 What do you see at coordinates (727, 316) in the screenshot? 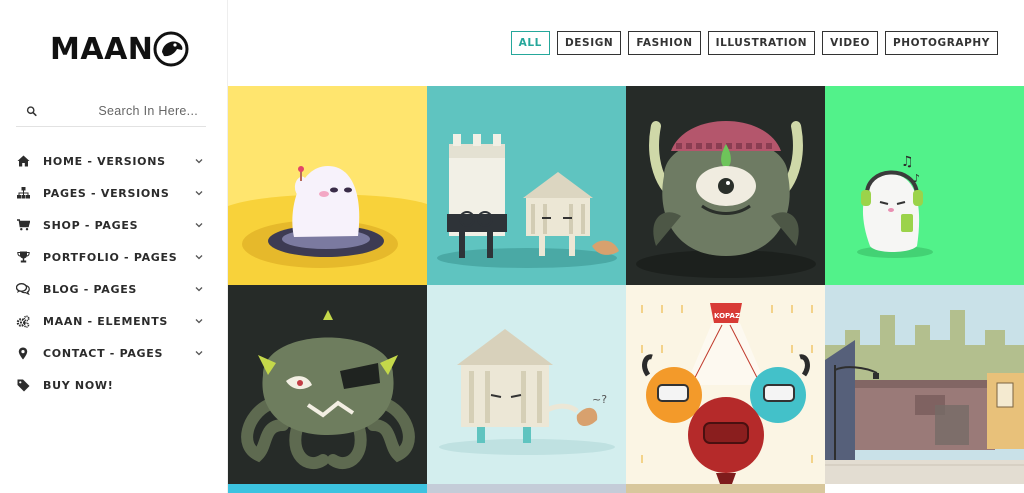
I see `svg-text: KOPAZ` at bounding box center [727, 316].